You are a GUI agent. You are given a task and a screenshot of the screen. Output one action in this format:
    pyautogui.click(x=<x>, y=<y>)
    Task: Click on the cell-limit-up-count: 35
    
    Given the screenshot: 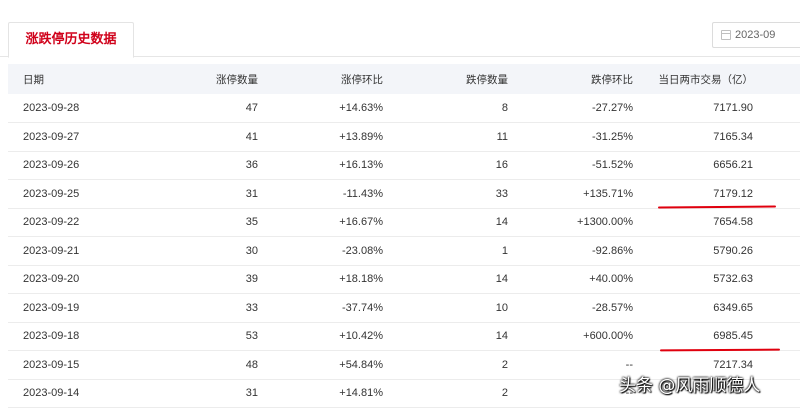 What is the action you would take?
    pyautogui.click(x=178, y=222)
    